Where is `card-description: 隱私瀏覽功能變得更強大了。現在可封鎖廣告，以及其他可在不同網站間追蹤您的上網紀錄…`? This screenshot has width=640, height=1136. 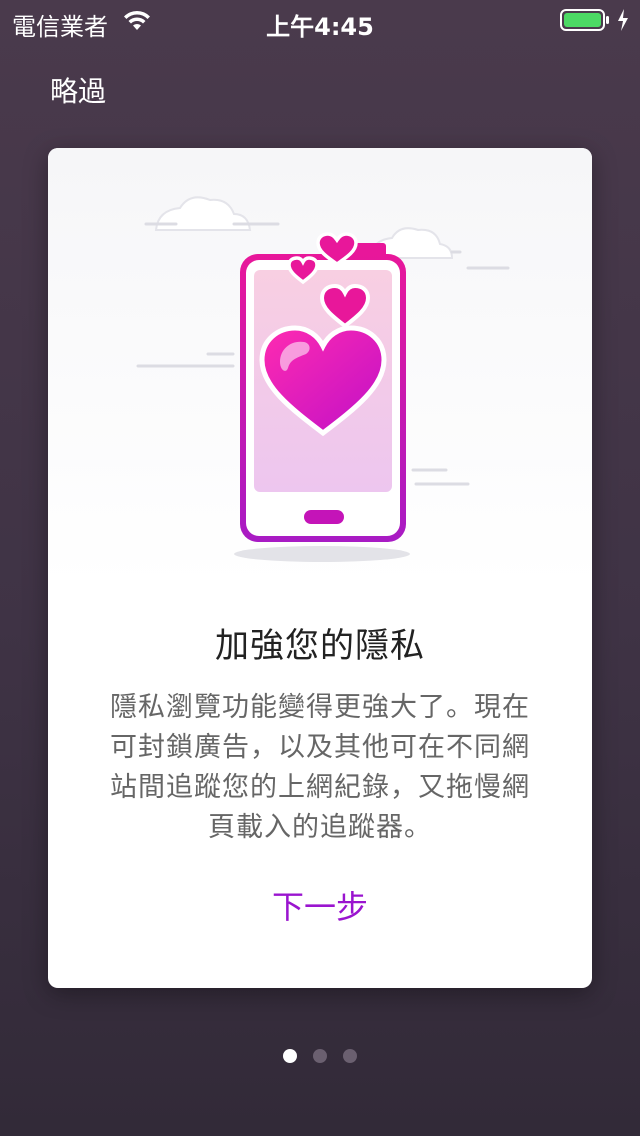
card-description: 隱私瀏覽功能變得更強大了。現在可封鎖廣告，以及其他可在不同網站間追蹤您的上網紀錄… is located at coordinates (320, 767).